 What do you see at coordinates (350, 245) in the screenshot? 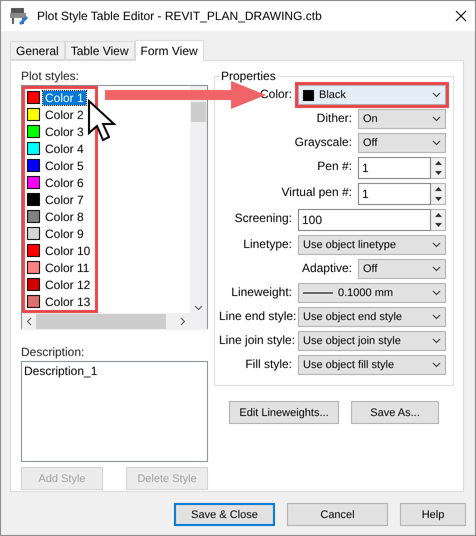
I see `dropdown-value: Use object linetype` at bounding box center [350, 245].